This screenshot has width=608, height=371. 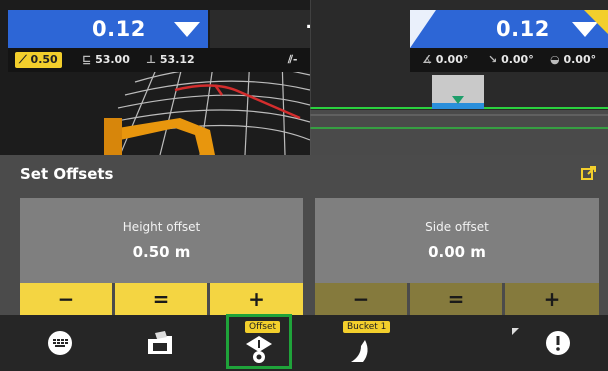 I want to click on corner-marker-icon, so click(x=515, y=331).